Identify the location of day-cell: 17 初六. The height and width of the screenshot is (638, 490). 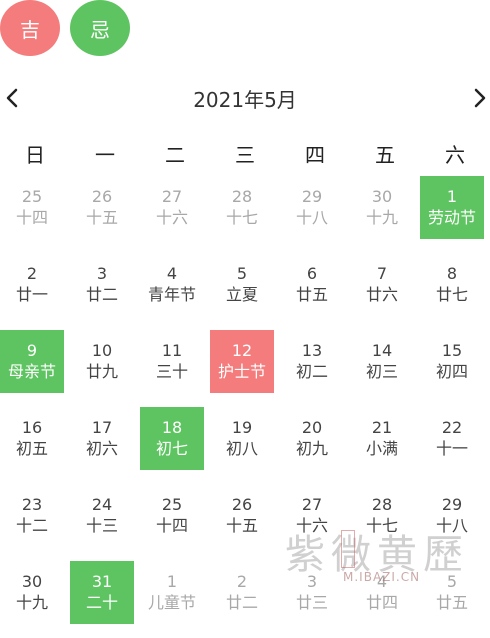
(105, 445).